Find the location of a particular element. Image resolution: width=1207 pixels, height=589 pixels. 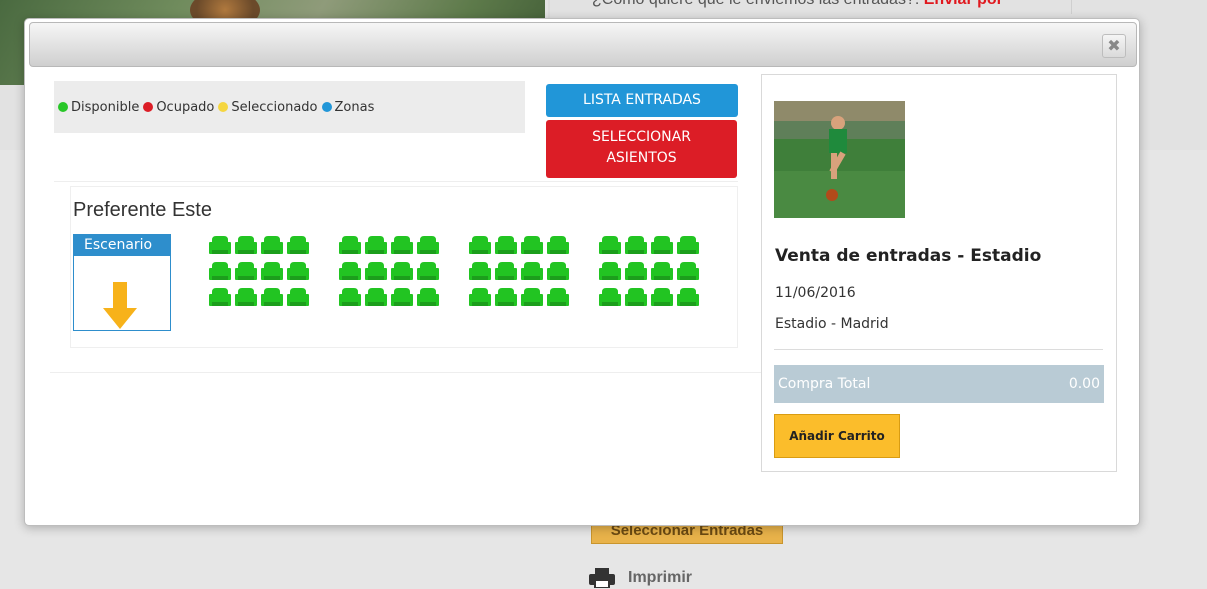

legend-selected: Seleccionado is located at coordinates (268, 107).